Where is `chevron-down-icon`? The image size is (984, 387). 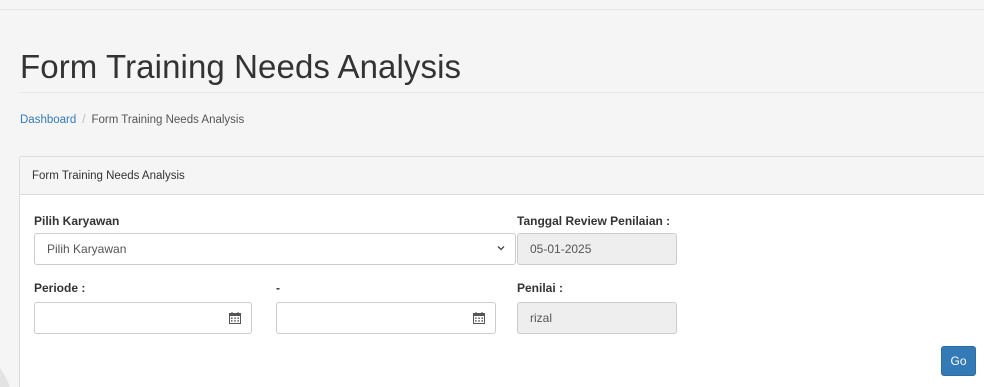 chevron-down-icon is located at coordinates (501, 248).